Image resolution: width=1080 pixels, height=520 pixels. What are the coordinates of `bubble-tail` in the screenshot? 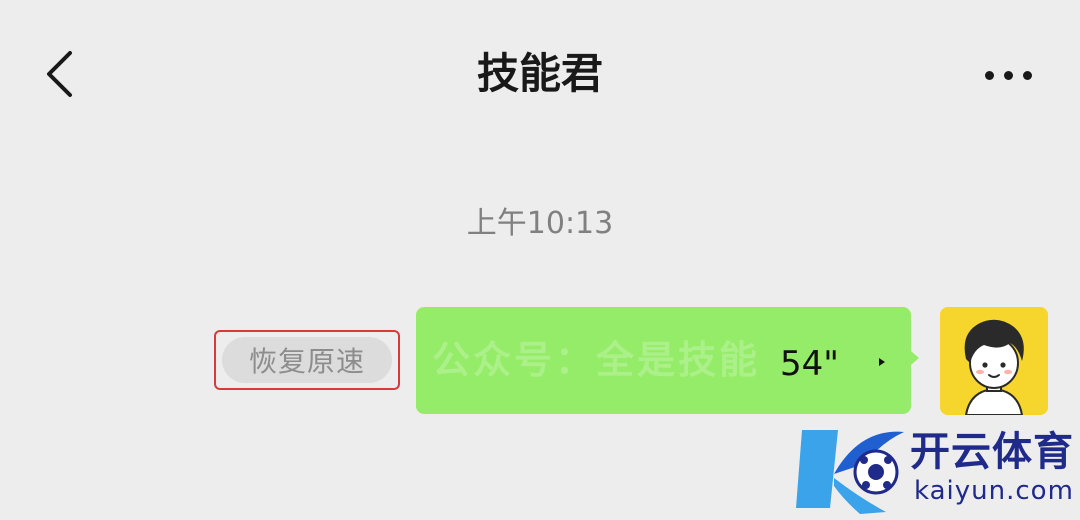 It's located at (912, 358).